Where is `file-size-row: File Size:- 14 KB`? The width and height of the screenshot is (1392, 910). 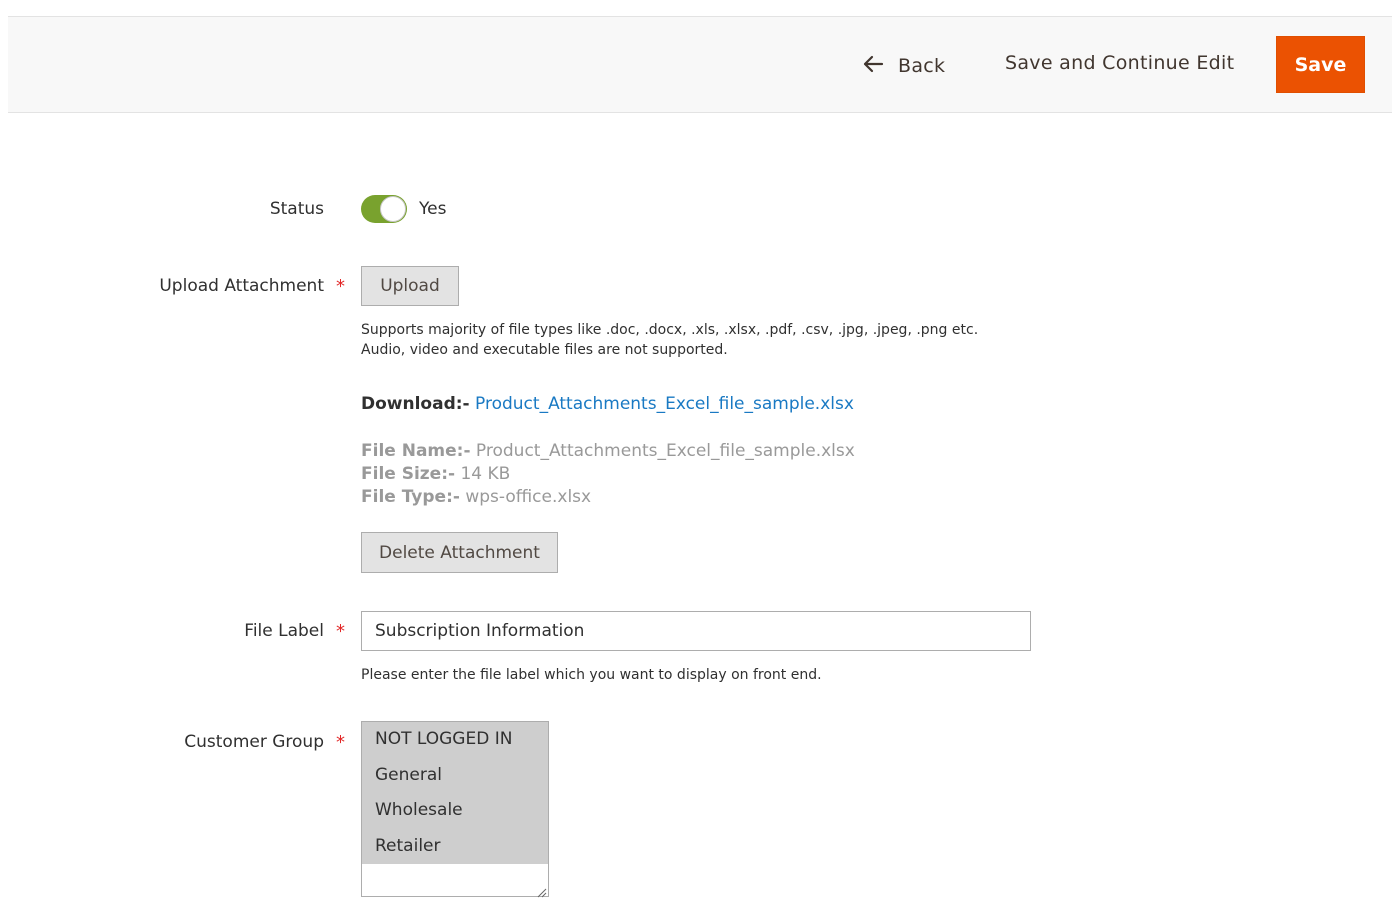
file-size-row: File Size:- 14 KB is located at coordinates (435, 474).